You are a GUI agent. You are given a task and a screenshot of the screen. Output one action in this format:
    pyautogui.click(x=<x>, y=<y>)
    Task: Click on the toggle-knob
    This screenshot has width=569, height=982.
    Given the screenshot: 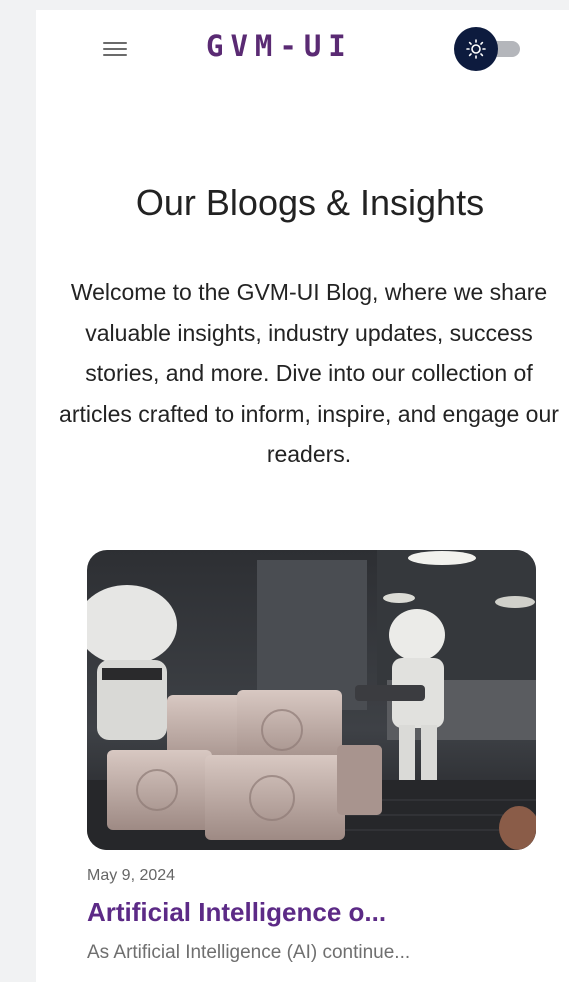 What is the action you would take?
    pyautogui.click(x=476, y=49)
    